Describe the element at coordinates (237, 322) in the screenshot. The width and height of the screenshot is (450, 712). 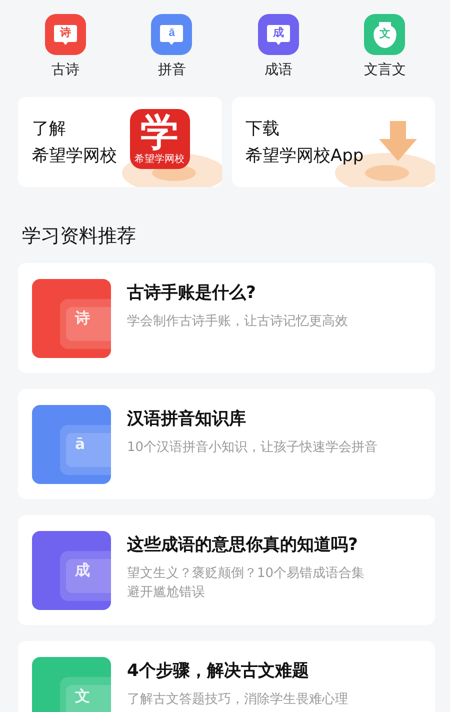
I see `article-subtitle: 学会制作古诗手账，让古诗记忆更高效` at that location.